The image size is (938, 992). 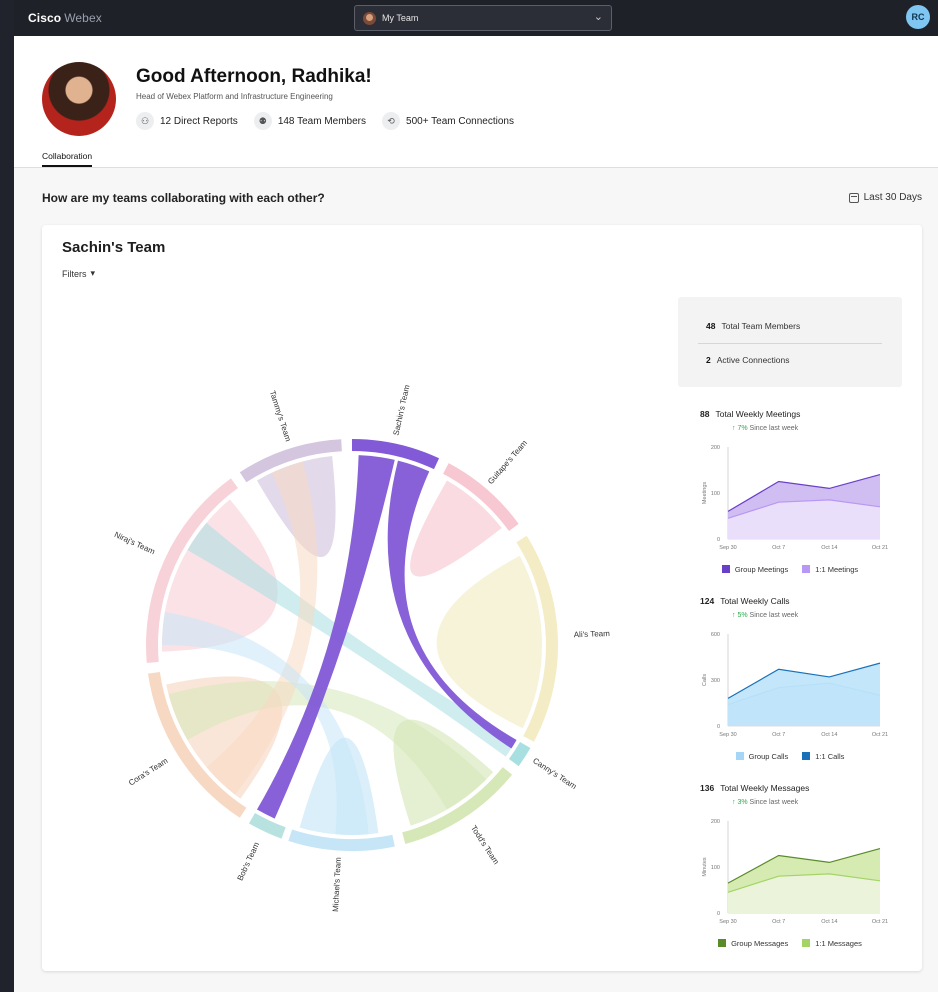 What do you see at coordinates (400, 18) in the screenshot?
I see `team-selector-label: My Team` at bounding box center [400, 18].